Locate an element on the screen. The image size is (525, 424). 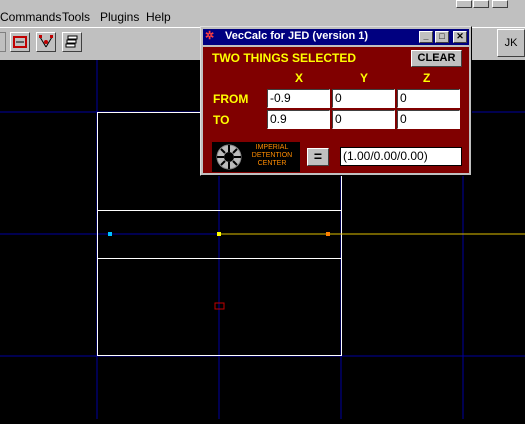
menu-tools: Tools is located at coordinates (76, 17).